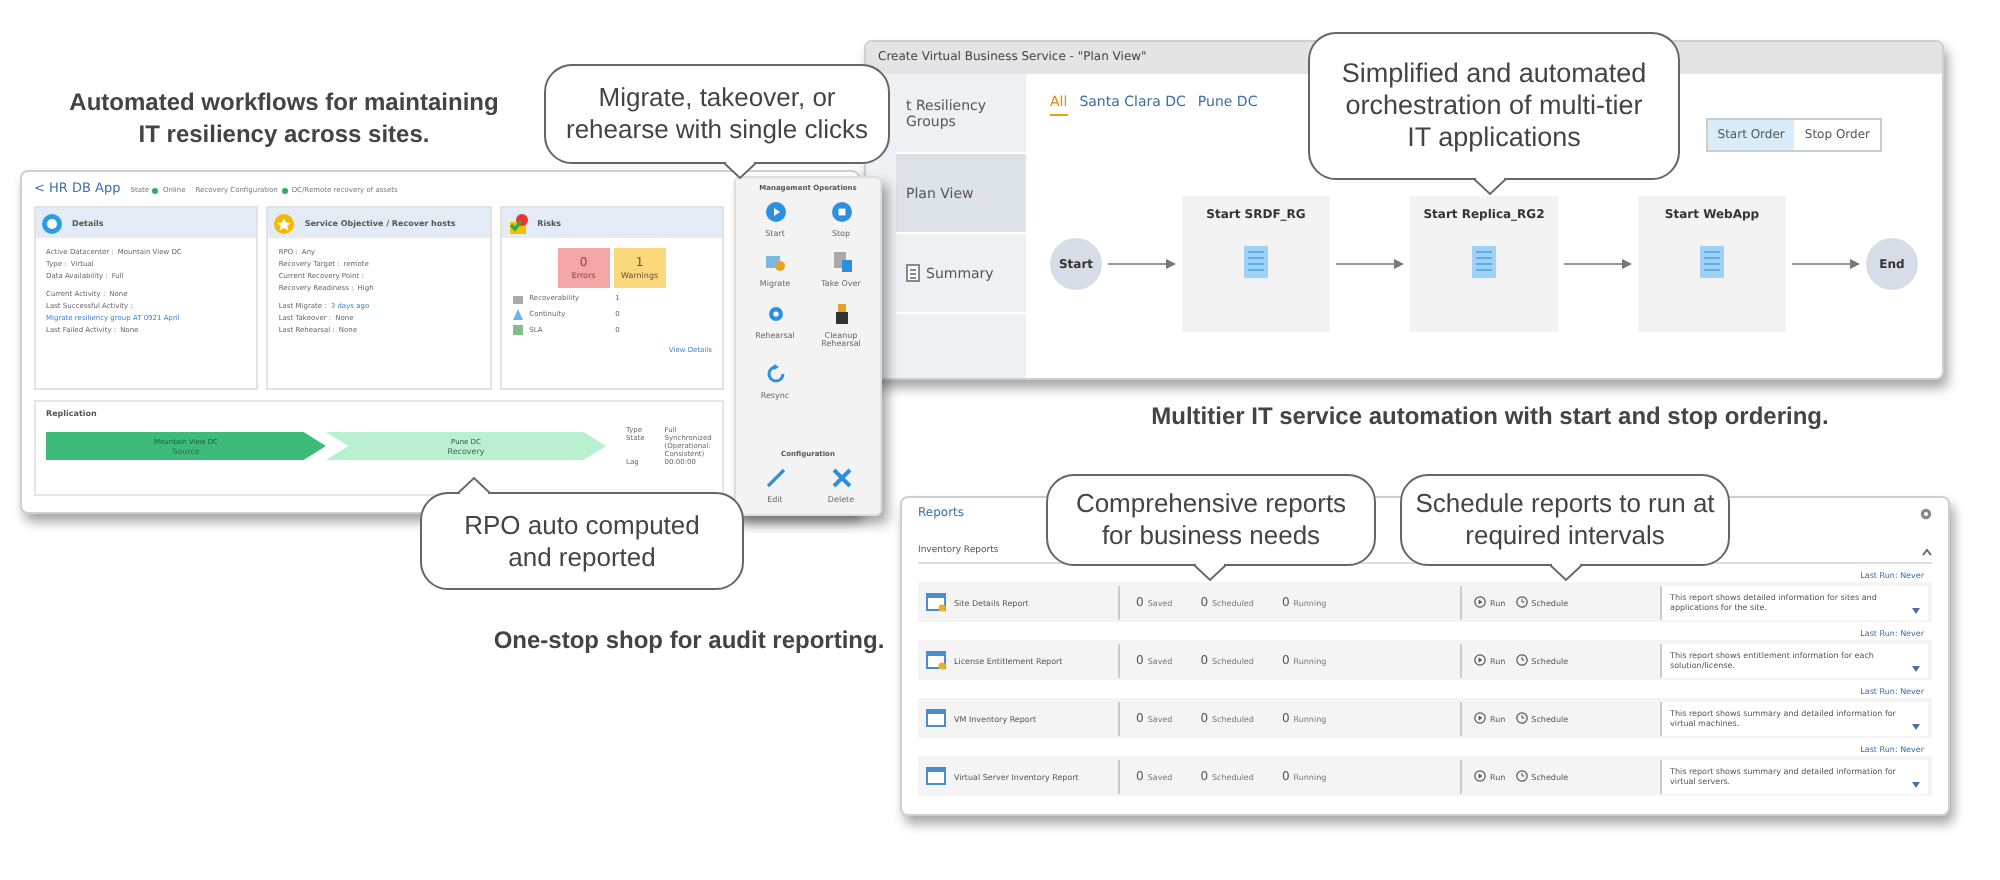 The height and width of the screenshot is (880, 2000). Describe the element at coordinates (775, 313) in the screenshot. I see `target-icon` at that location.